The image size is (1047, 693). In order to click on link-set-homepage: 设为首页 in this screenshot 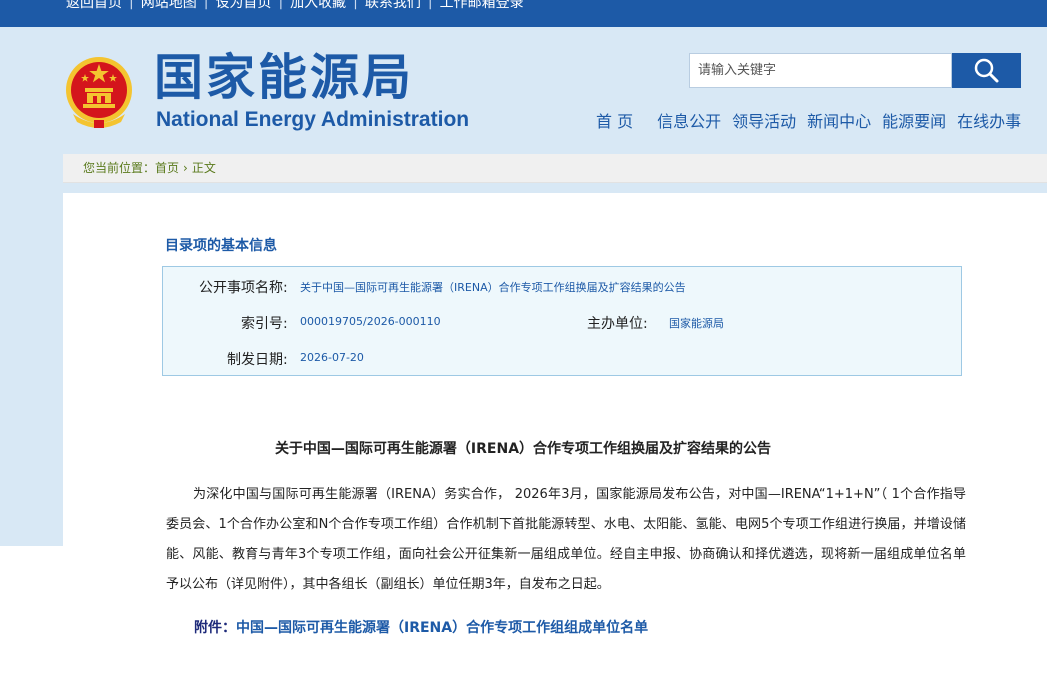, I will do `click(243, 6)`.